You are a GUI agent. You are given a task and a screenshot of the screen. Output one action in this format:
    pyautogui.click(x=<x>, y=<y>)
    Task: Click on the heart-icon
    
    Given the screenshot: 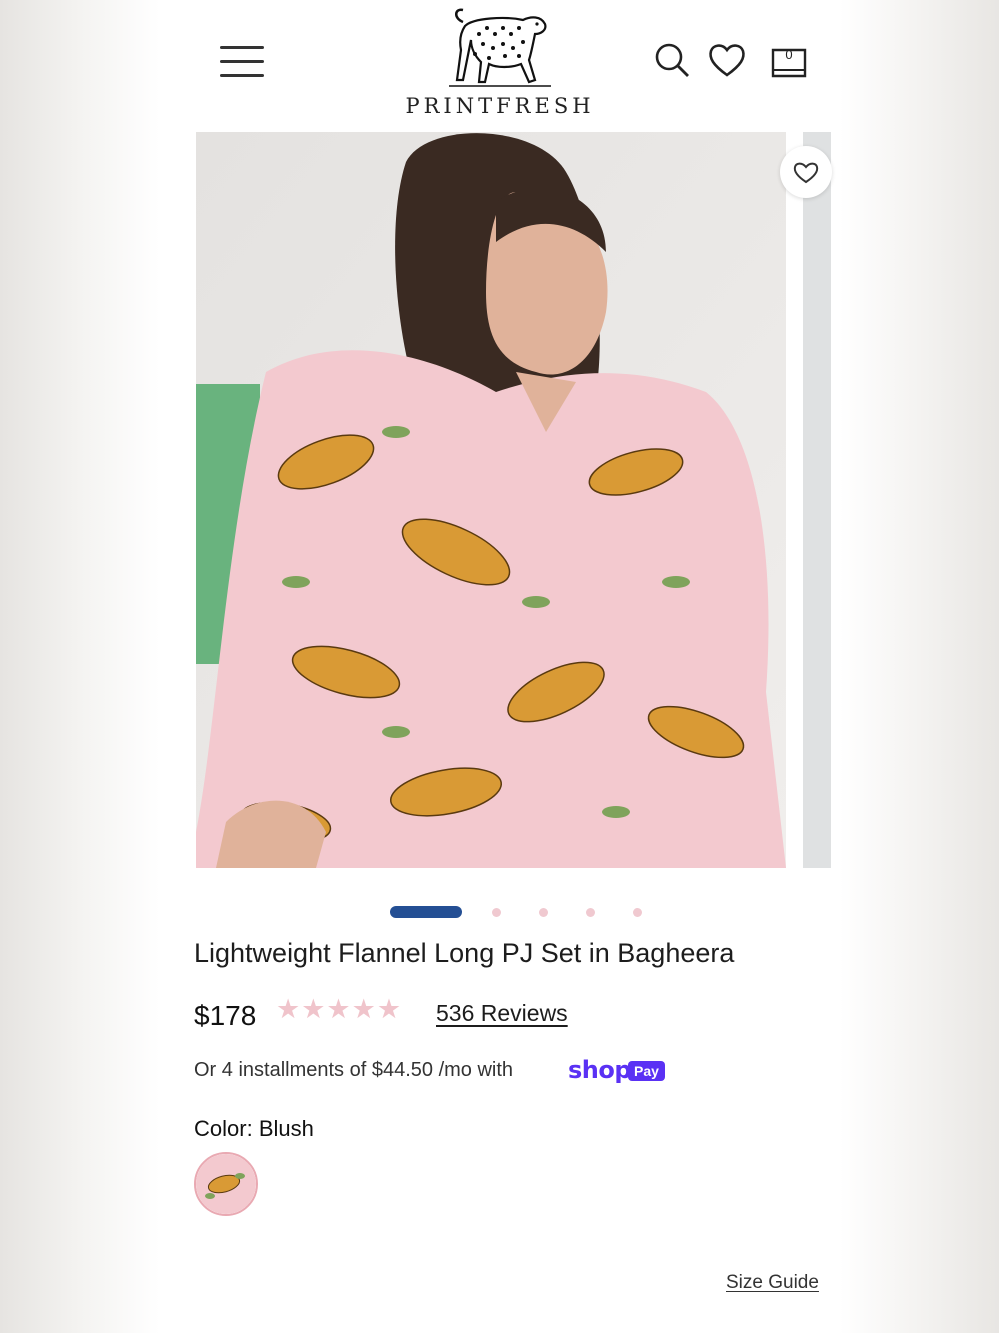 What is the action you would take?
    pyautogui.click(x=806, y=173)
    